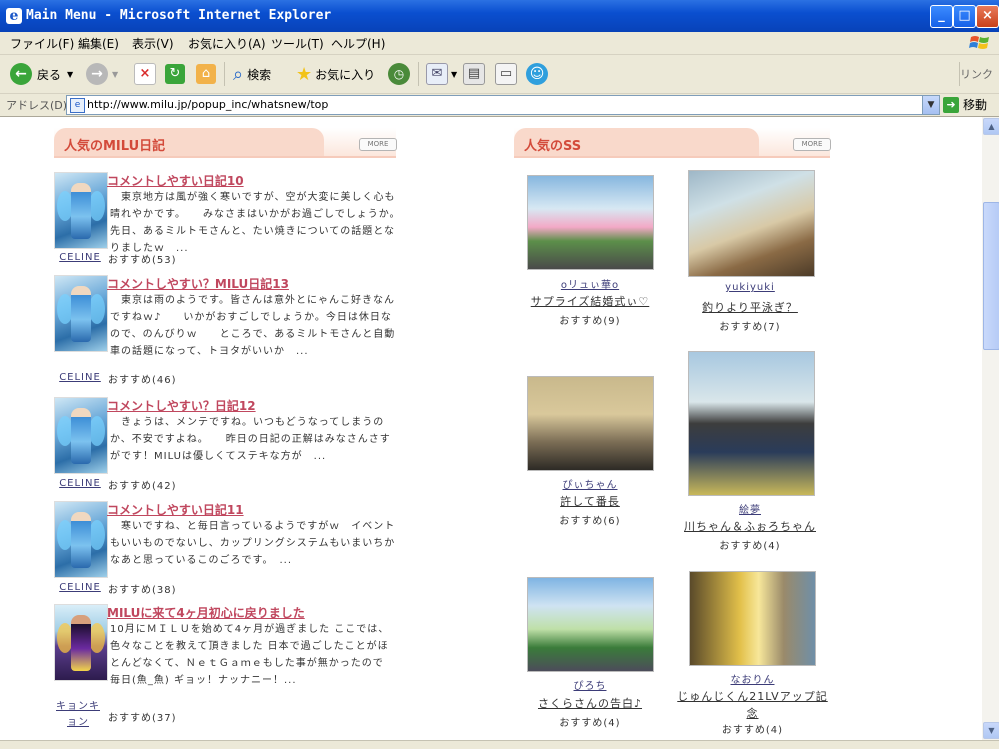 The width and height of the screenshot is (999, 749). What do you see at coordinates (238, 74) in the screenshot?
I see `search-icon: ⌕` at bounding box center [238, 74].